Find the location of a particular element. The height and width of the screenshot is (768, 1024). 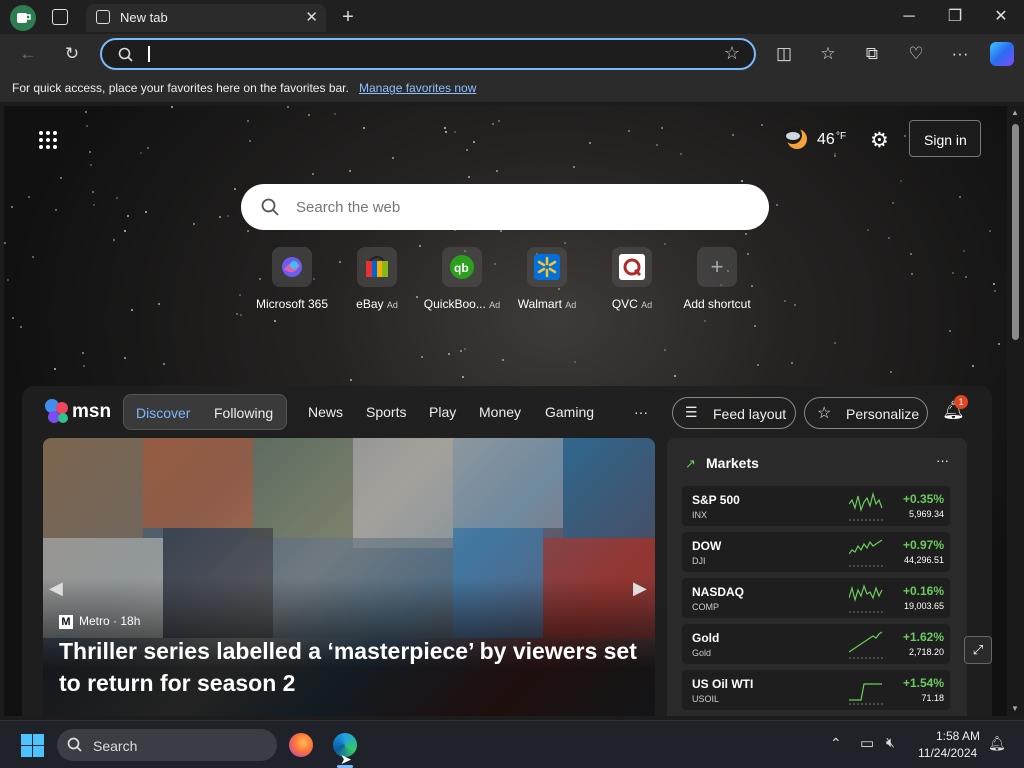

sign-in-label: Sign in is located at coordinates (945, 140).